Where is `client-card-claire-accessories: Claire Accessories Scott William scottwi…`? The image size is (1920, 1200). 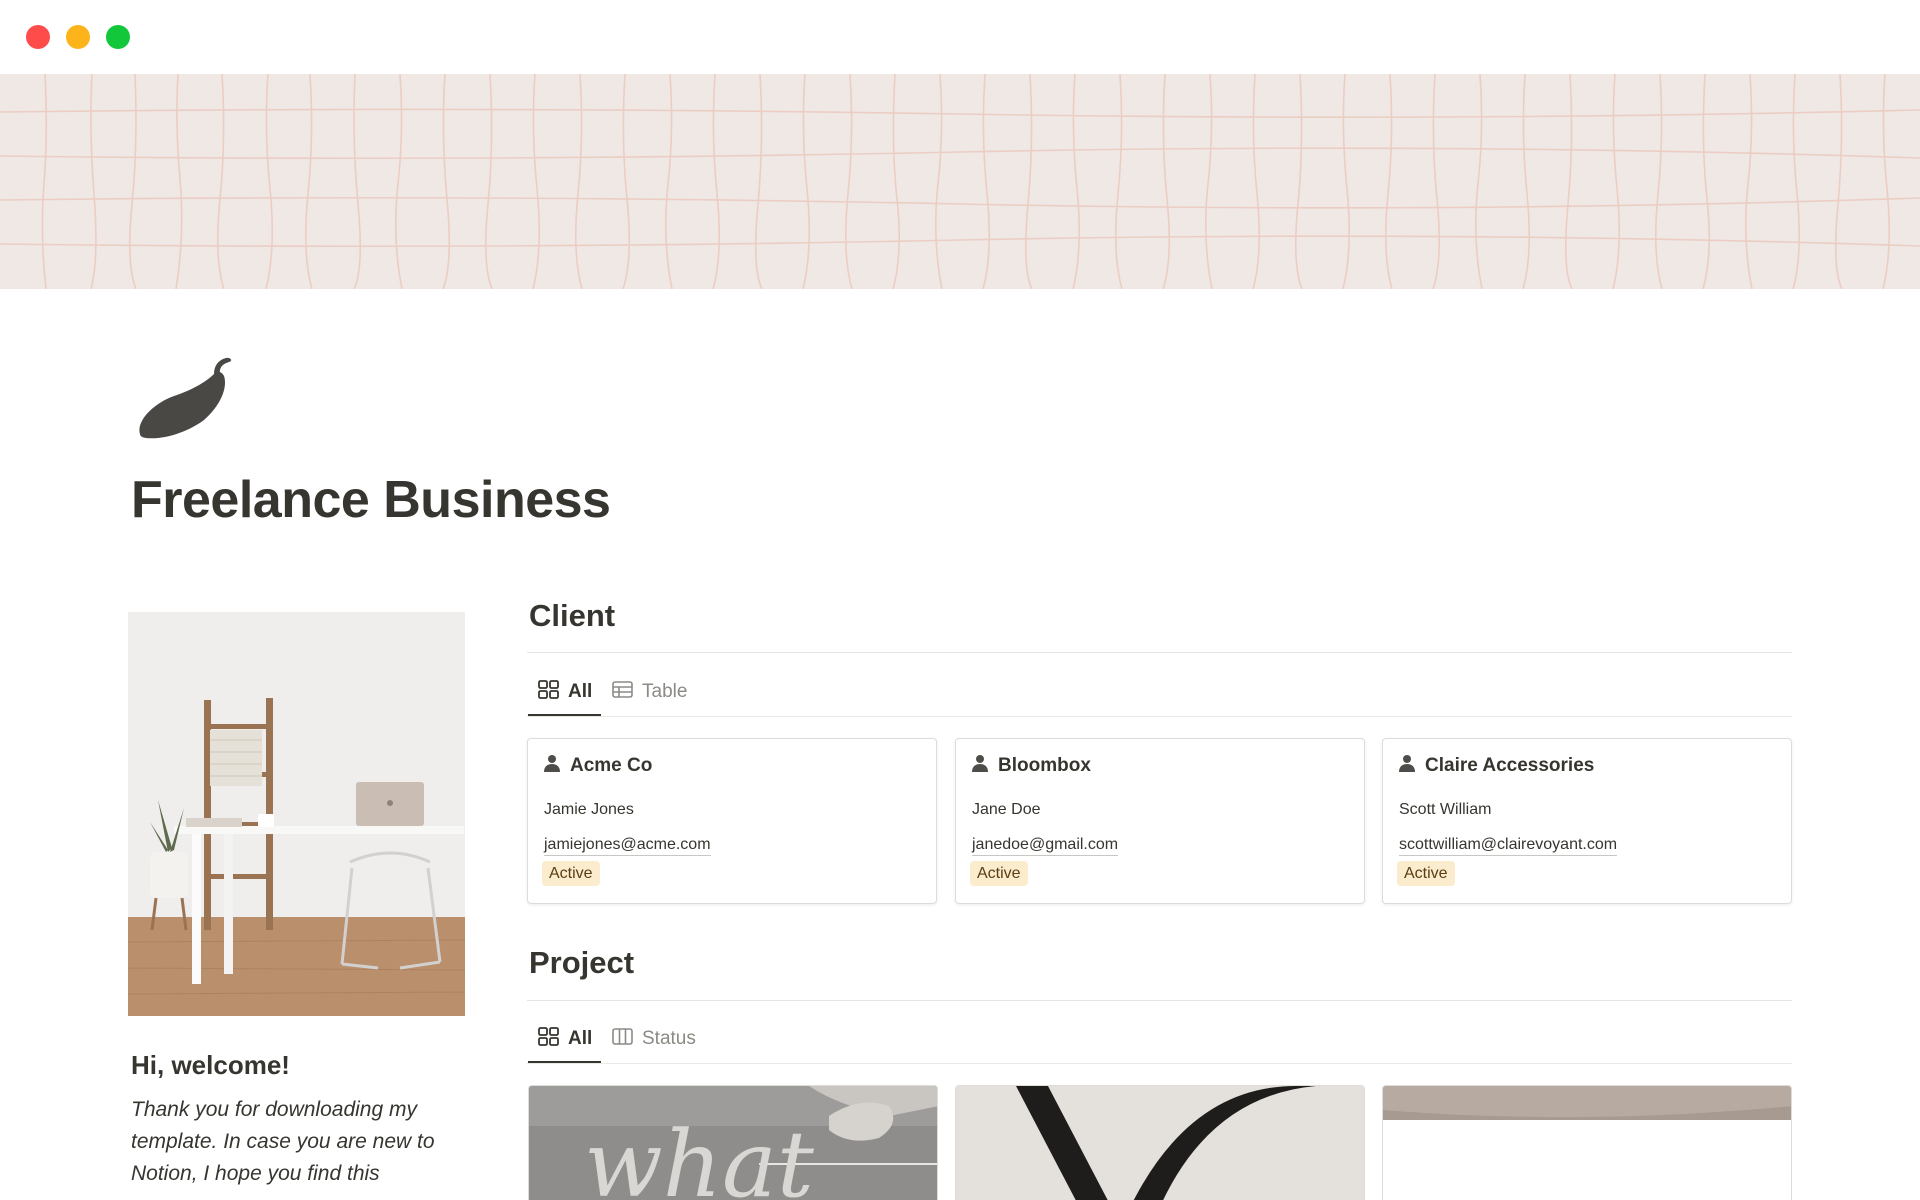 client-card-claire-accessories: Claire Accessories Scott William scottwi… is located at coordinates (1587, 821).